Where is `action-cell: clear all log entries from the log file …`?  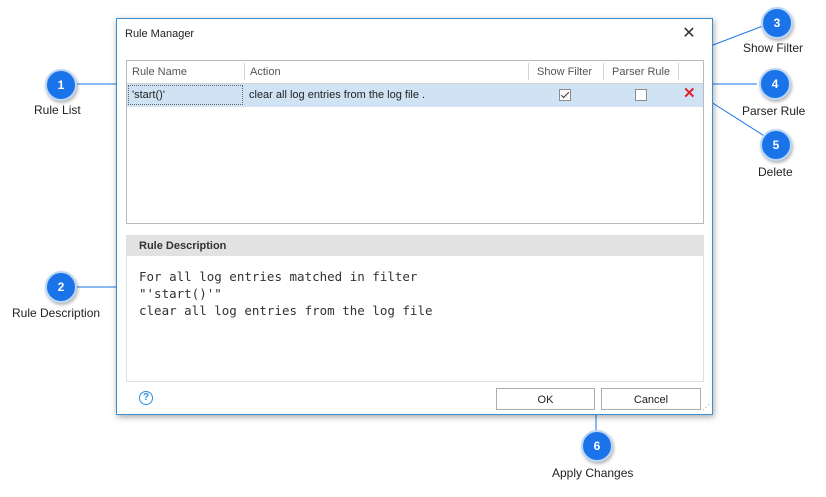 action-cell: clear all log entries from the log file … is located at coordinates (337, 95).